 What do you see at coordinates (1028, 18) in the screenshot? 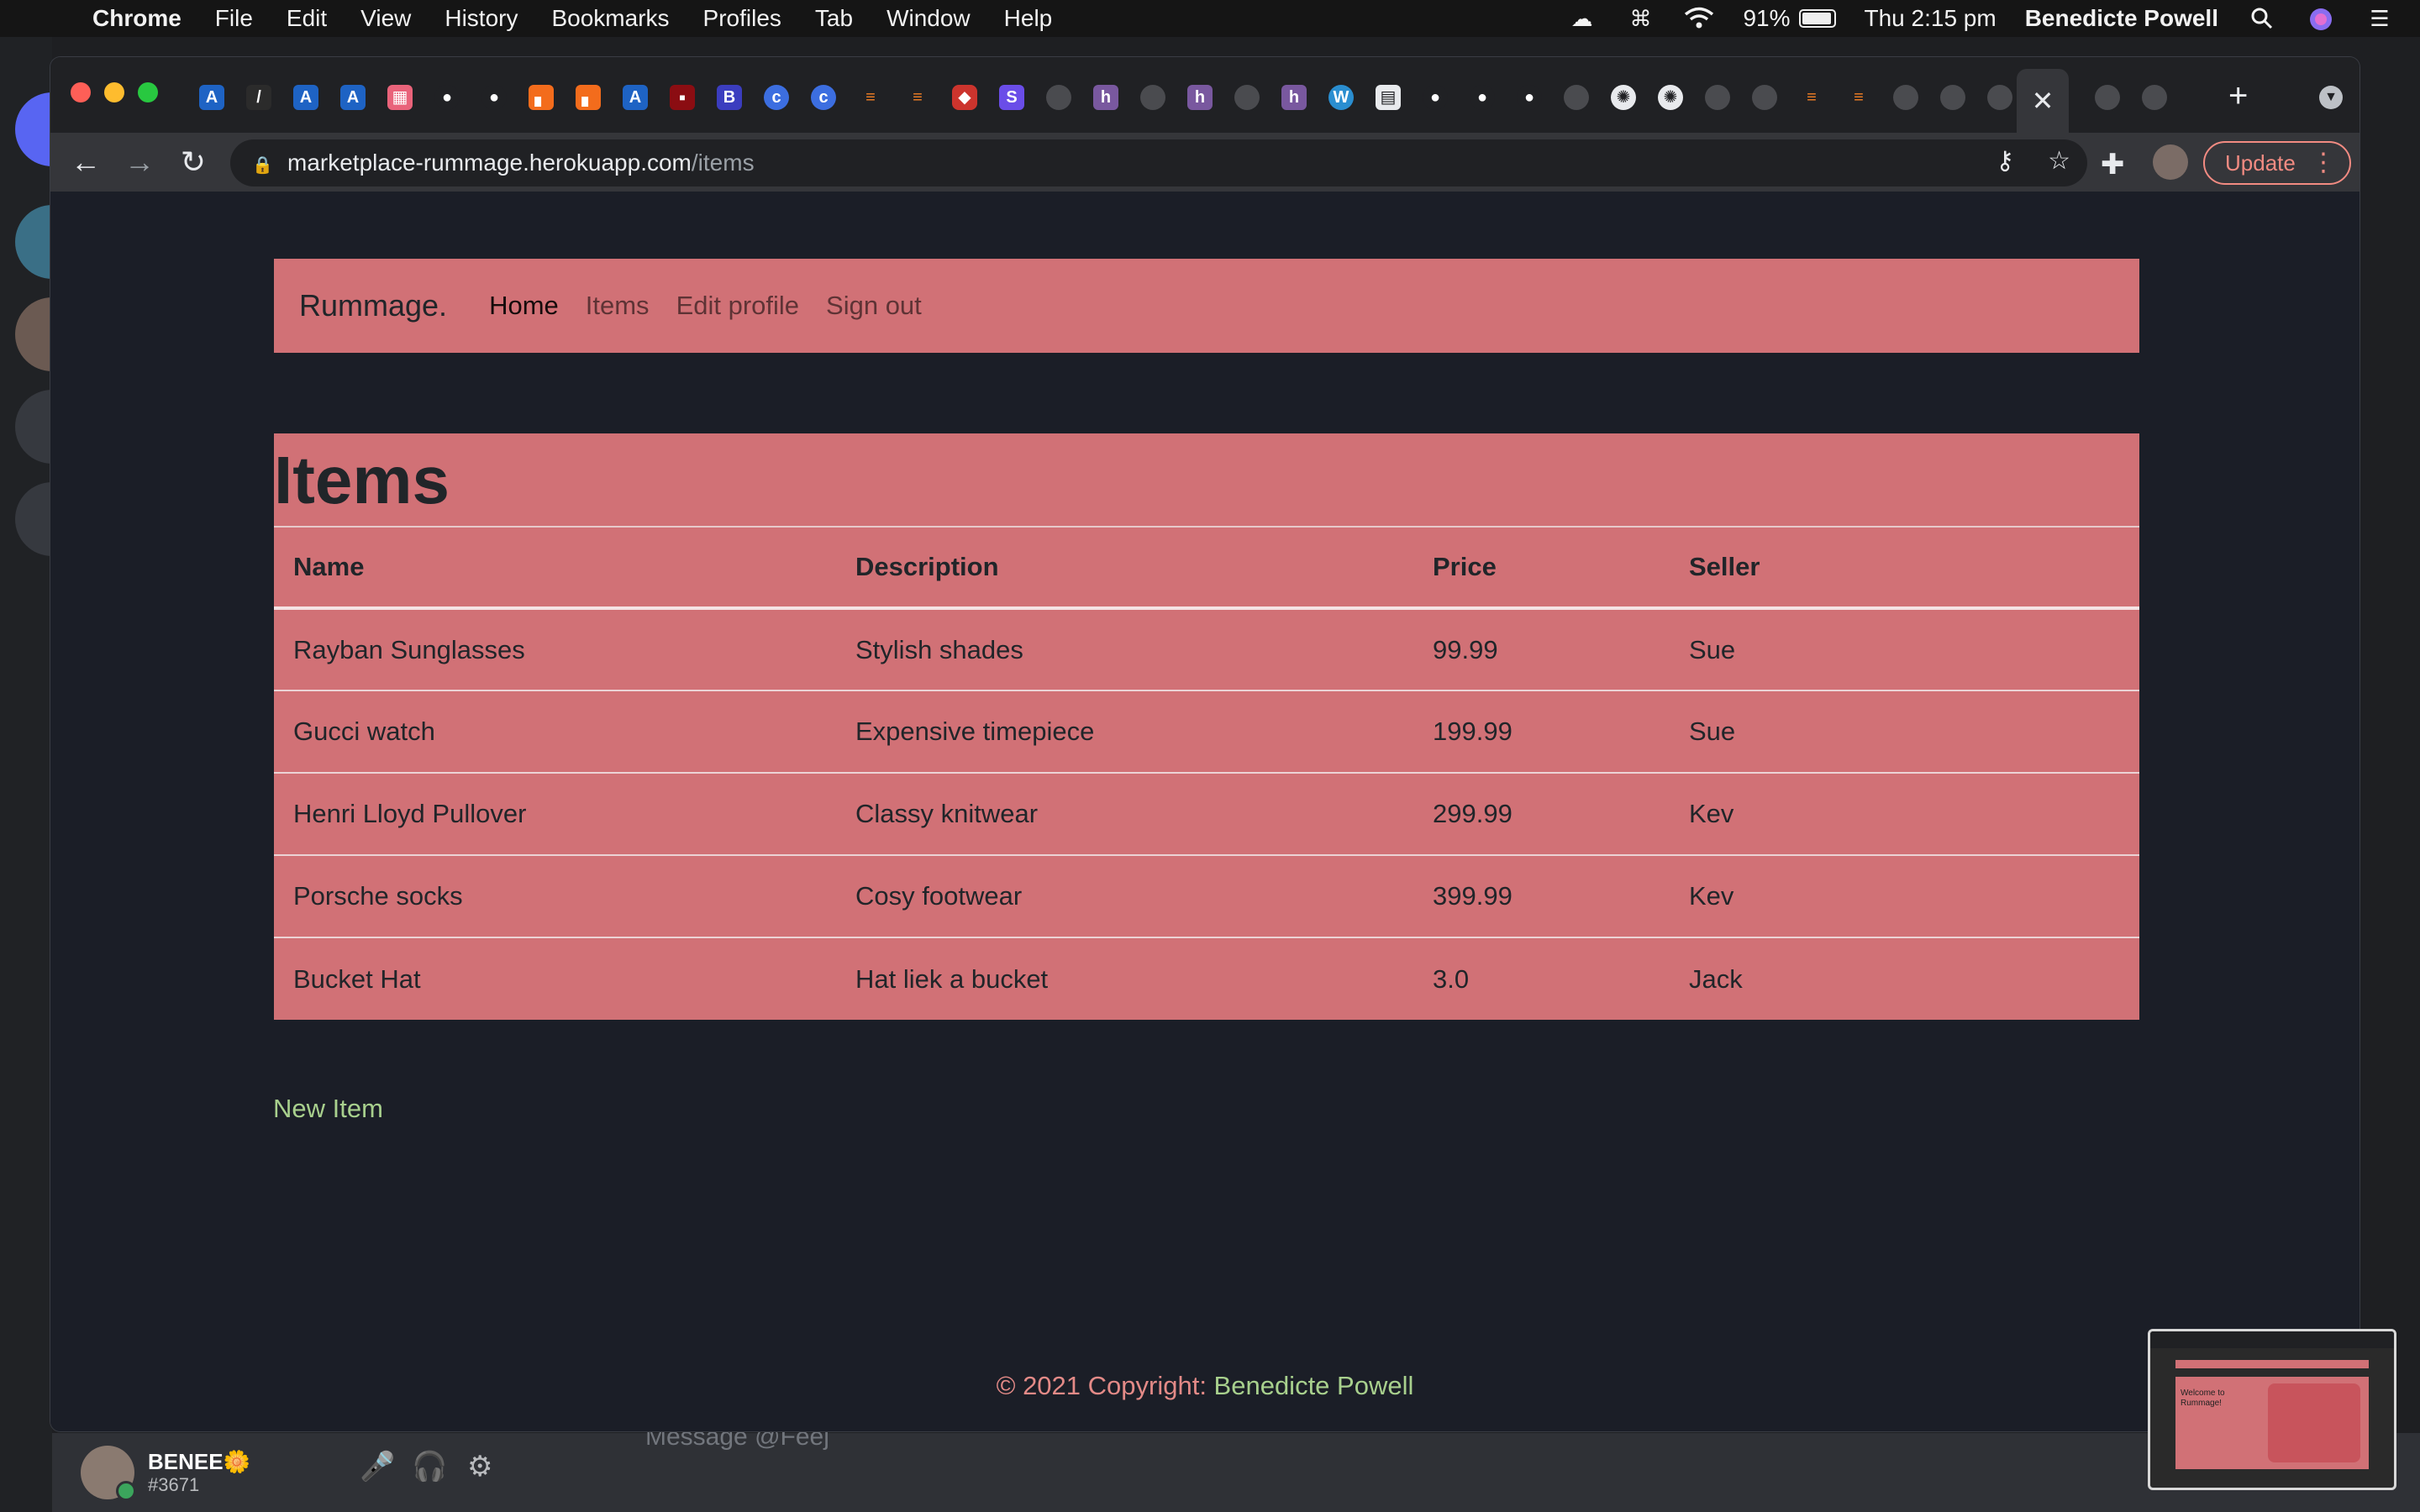
I see `menu-help: Help` at bounding box center [1028, 18].